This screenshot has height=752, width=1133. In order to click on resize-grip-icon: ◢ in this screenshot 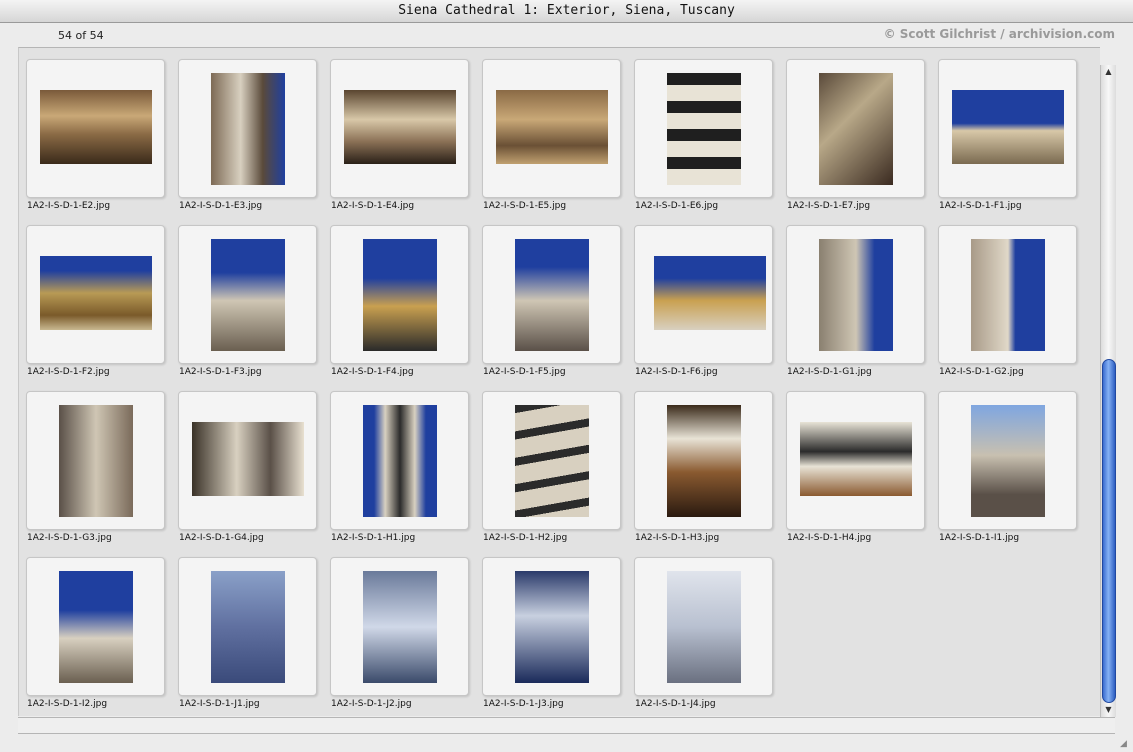, I will do `click(1125, 744)`.